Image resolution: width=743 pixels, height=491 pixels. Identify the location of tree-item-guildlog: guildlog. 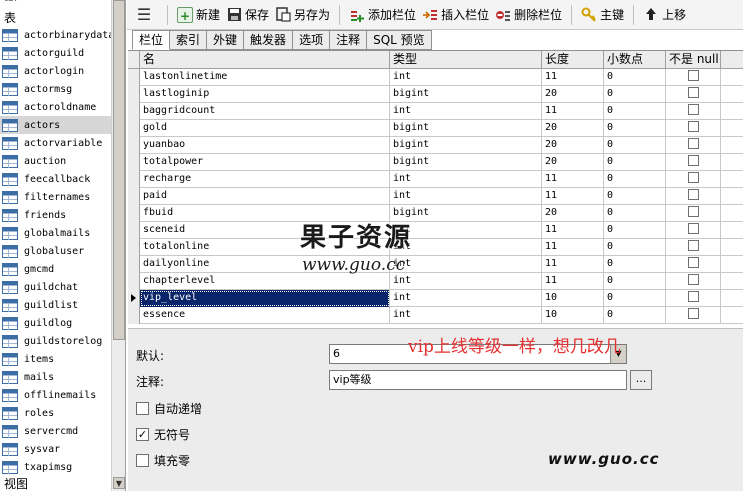
(56, 323).